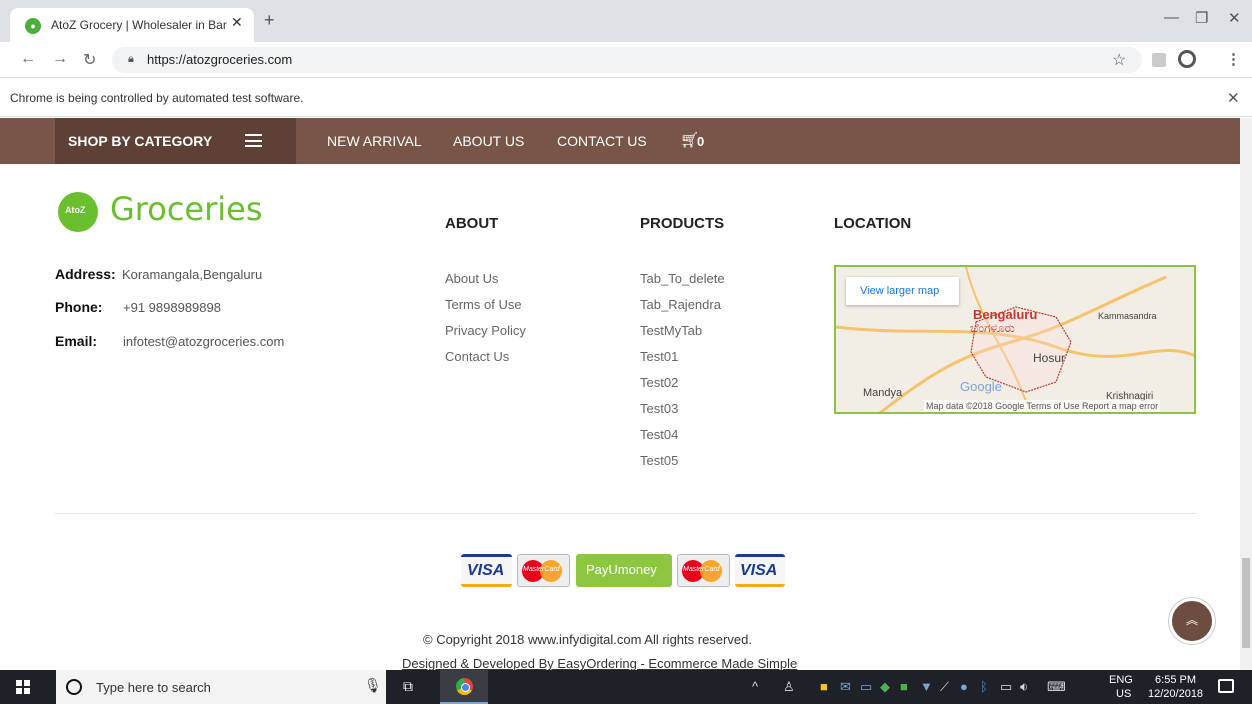  I want to click on clock-date: 12/20/2018, so click(1176, 694).